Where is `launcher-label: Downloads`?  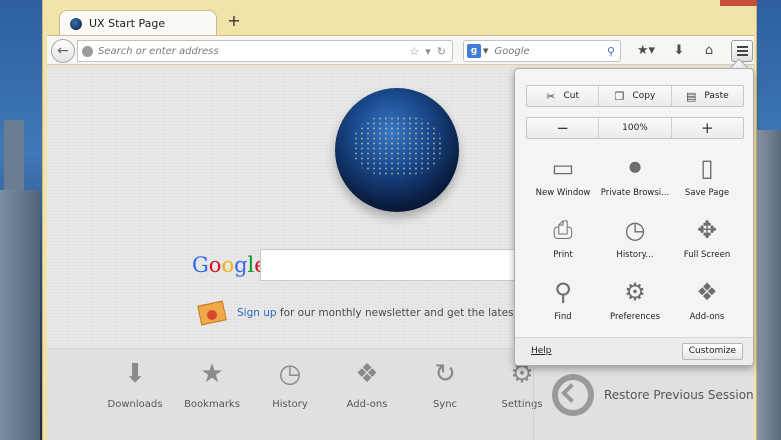
launcher-label: Downloads is located at coordinates (135, 404).